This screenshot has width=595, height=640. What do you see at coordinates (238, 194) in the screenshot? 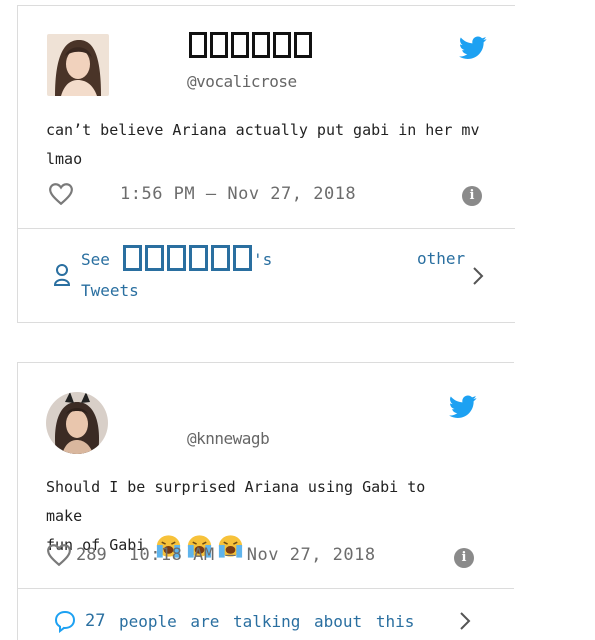
I see `timestamp: 1:56 PM — Nov 27, 2018` at bounding box center [238, 194].